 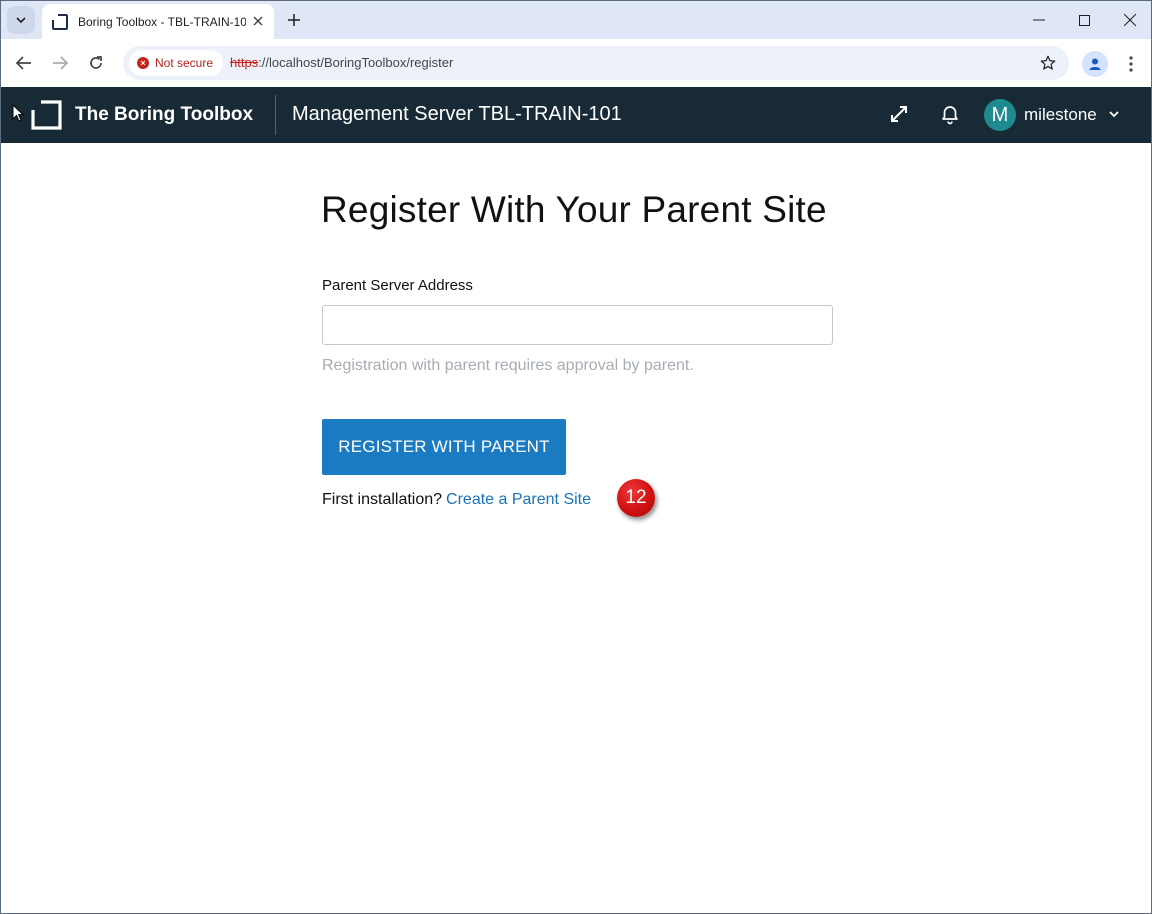 I want to click on avatar: M, so click(x=1000, y=115).